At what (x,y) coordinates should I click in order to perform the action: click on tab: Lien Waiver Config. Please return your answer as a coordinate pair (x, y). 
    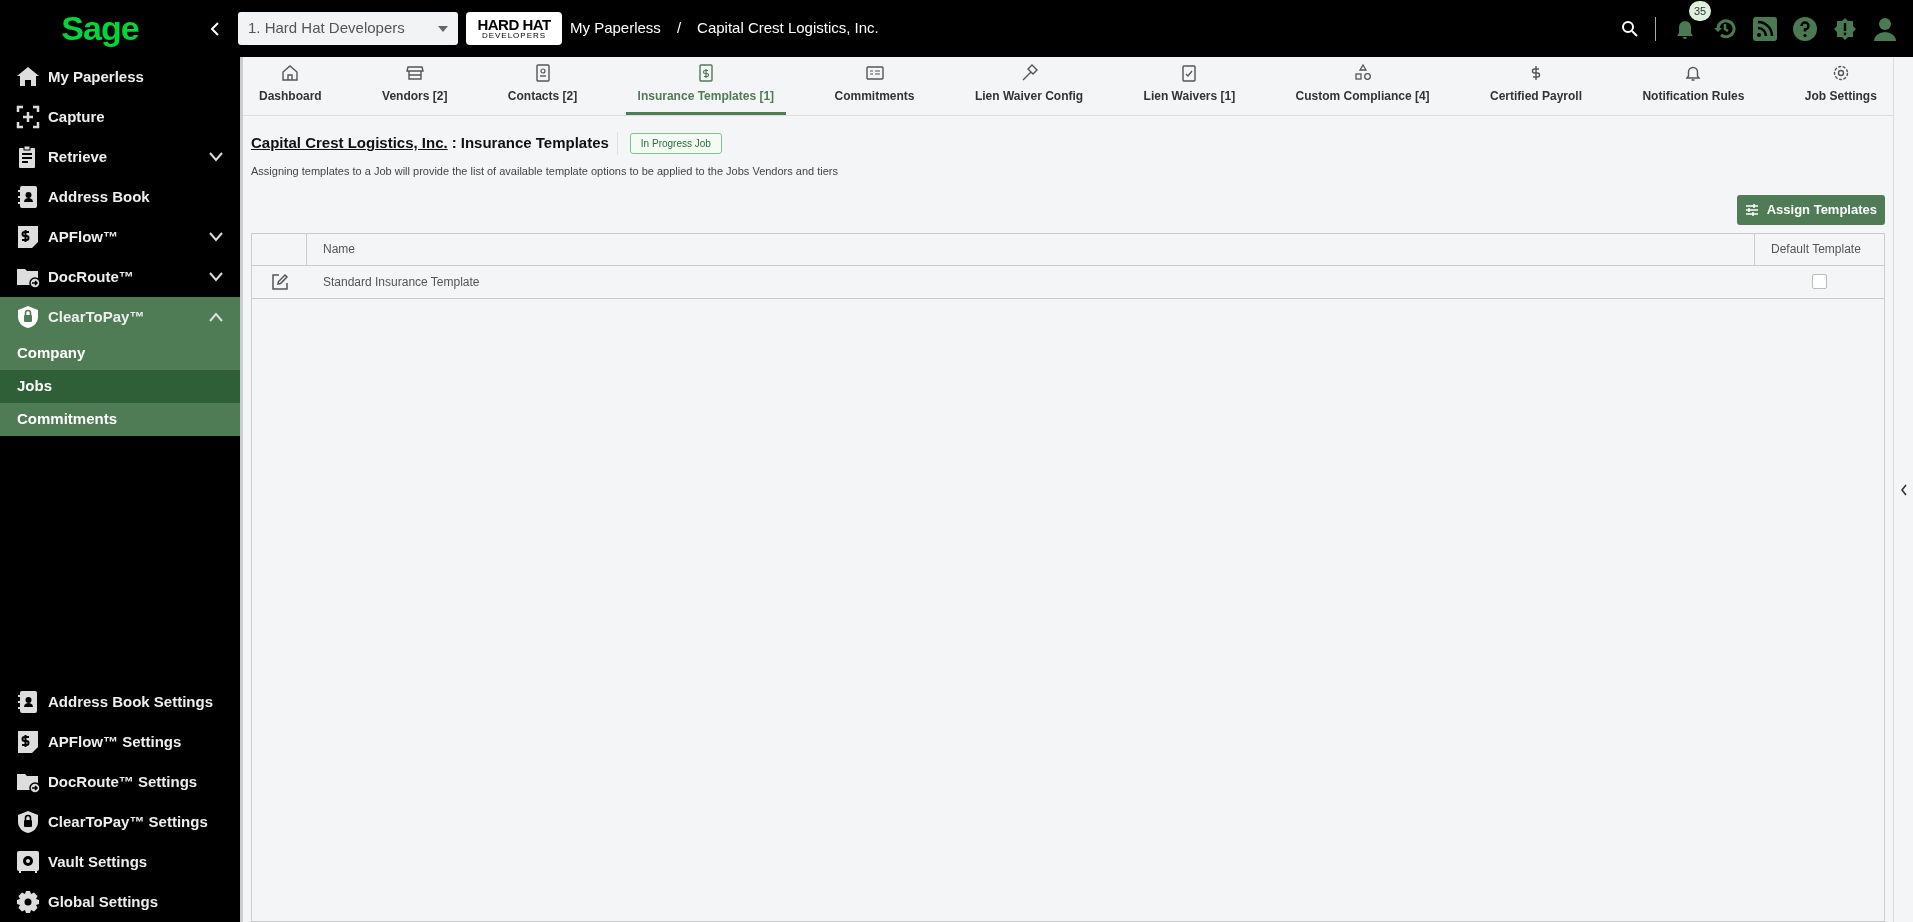
    Looking at the image, I should click on (1029, 86).